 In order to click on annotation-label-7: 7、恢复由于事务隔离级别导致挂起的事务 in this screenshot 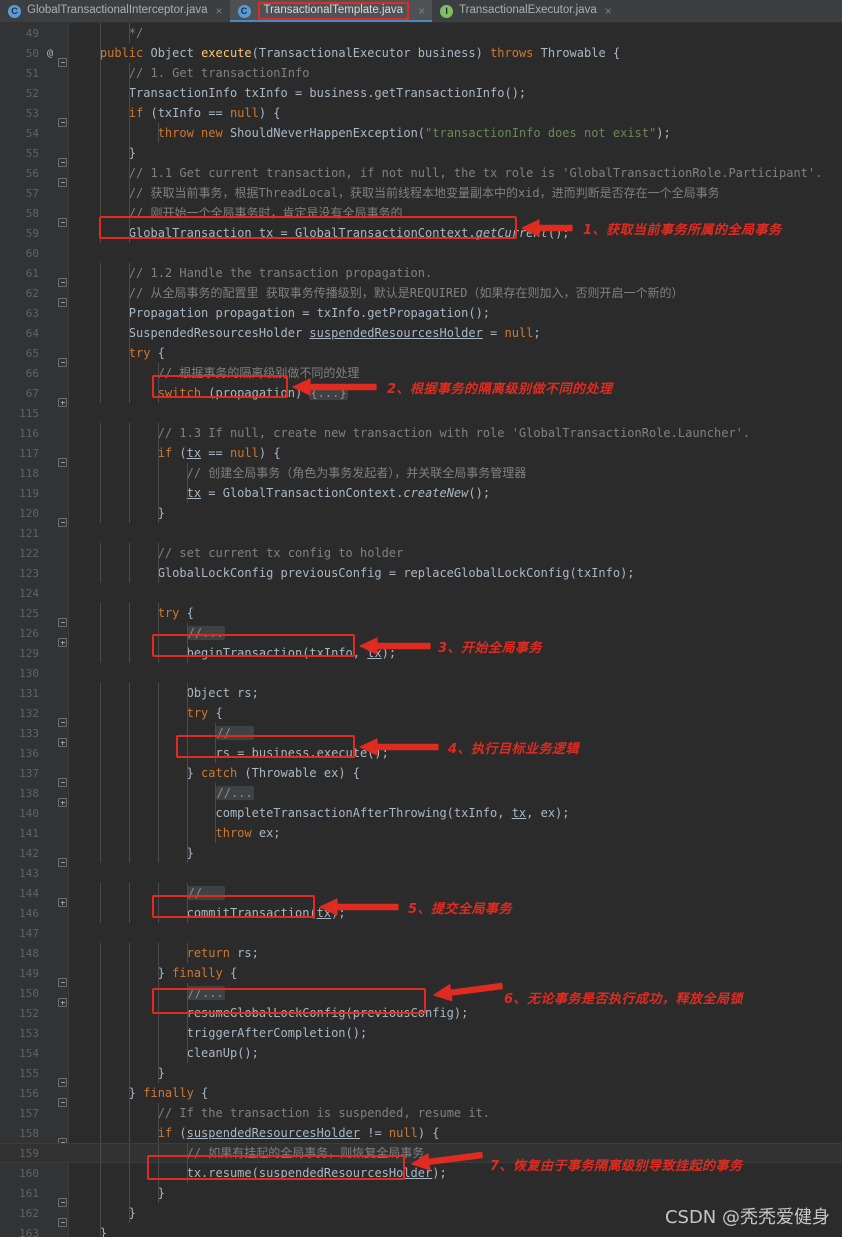, I will do `click(616, 1166)`.